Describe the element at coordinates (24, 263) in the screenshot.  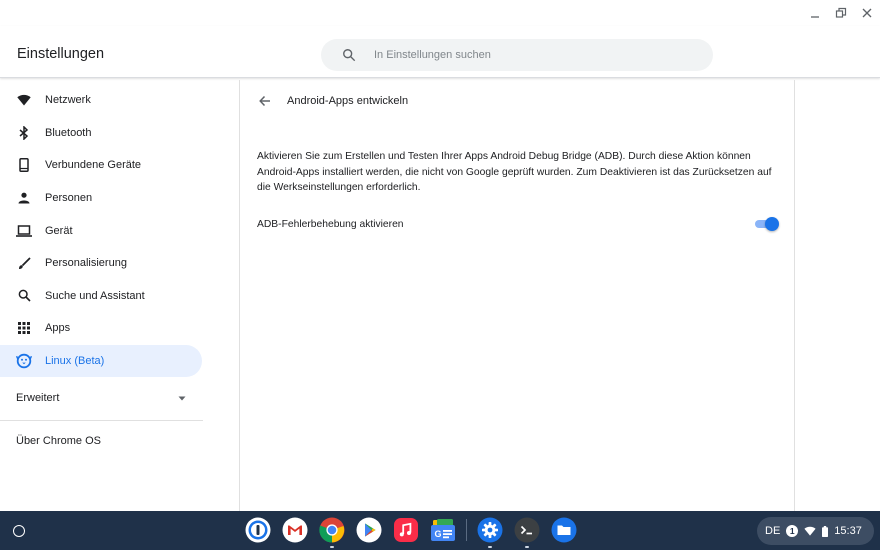
I see `brush-icon` at that location.